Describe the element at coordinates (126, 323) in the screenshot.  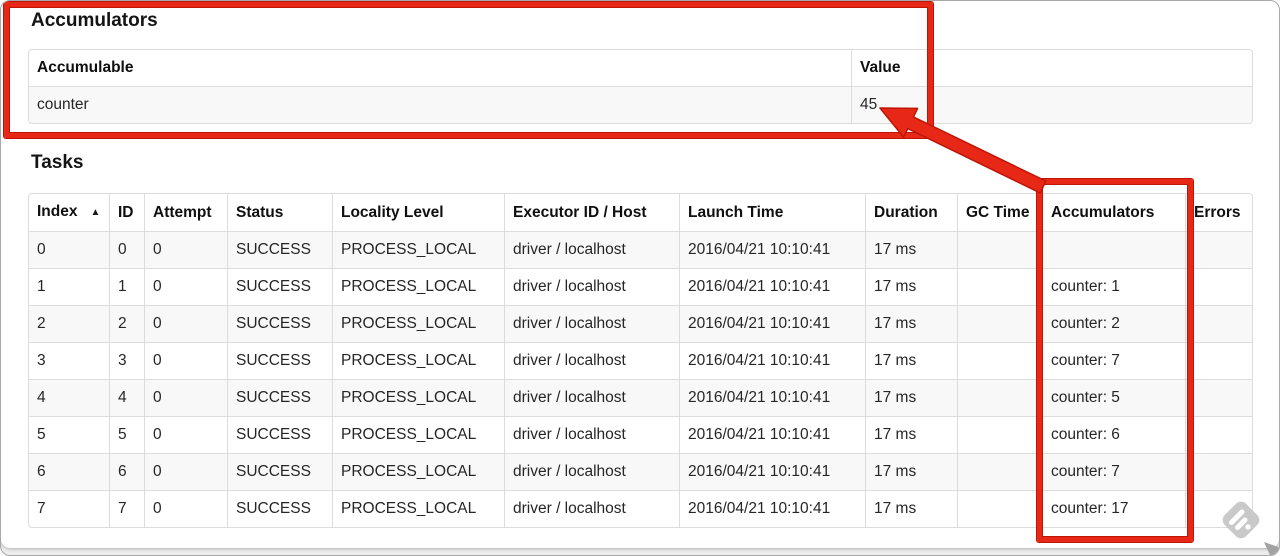
I see `task-id-cell: 2` at that location.